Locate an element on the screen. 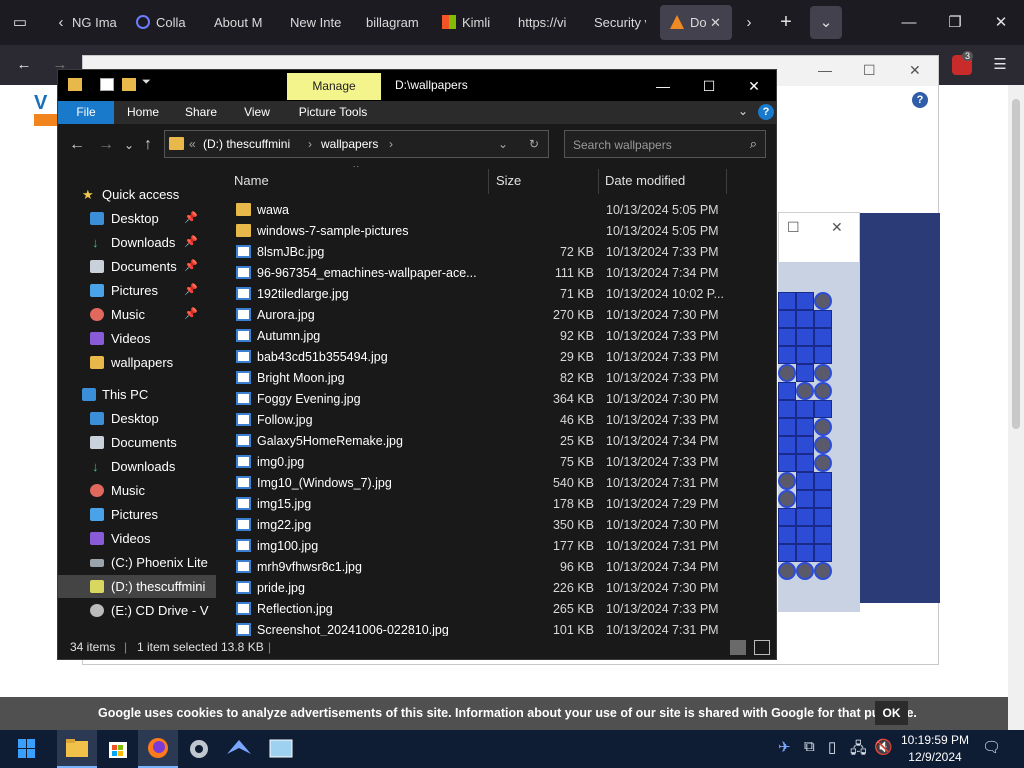 The width and height of the screenshot is (1024, 768). copy-tray-icon: ⧉ is located at coordinates (809, 746).